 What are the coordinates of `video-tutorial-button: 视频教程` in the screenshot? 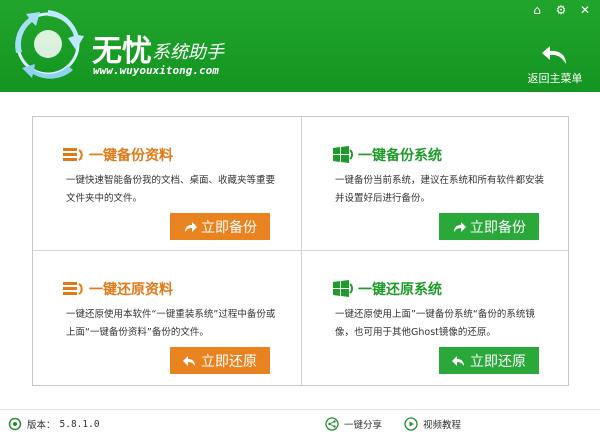 It's located at (432, 424).